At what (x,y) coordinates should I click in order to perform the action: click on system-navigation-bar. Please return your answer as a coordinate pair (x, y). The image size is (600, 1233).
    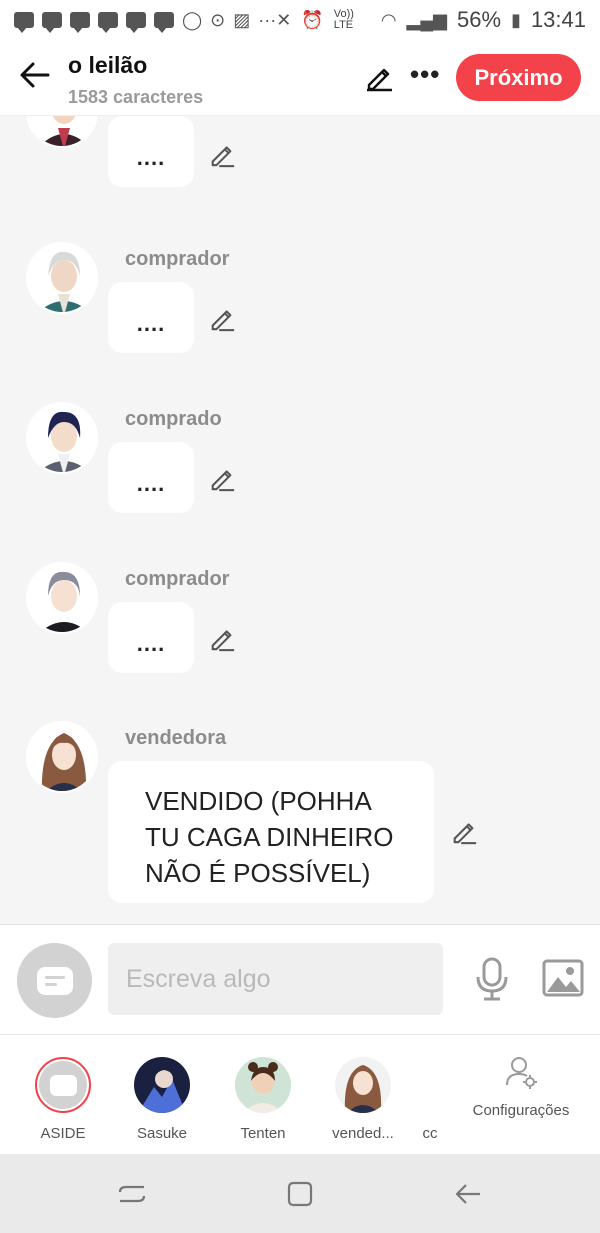
    Looking at the image, I should click on (300, 1193).